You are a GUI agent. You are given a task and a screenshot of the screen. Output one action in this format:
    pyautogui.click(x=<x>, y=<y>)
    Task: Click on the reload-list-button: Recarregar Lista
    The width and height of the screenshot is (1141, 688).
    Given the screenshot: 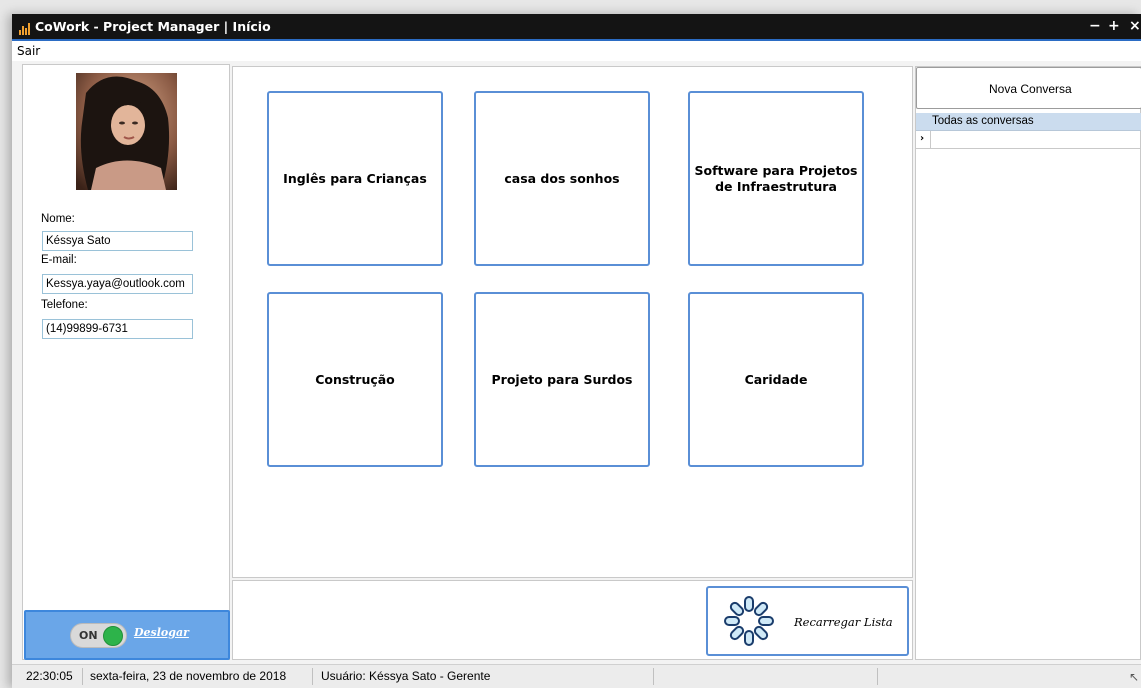 What is the action you would take?
    pyautogui.click(x=807, y=621)
    